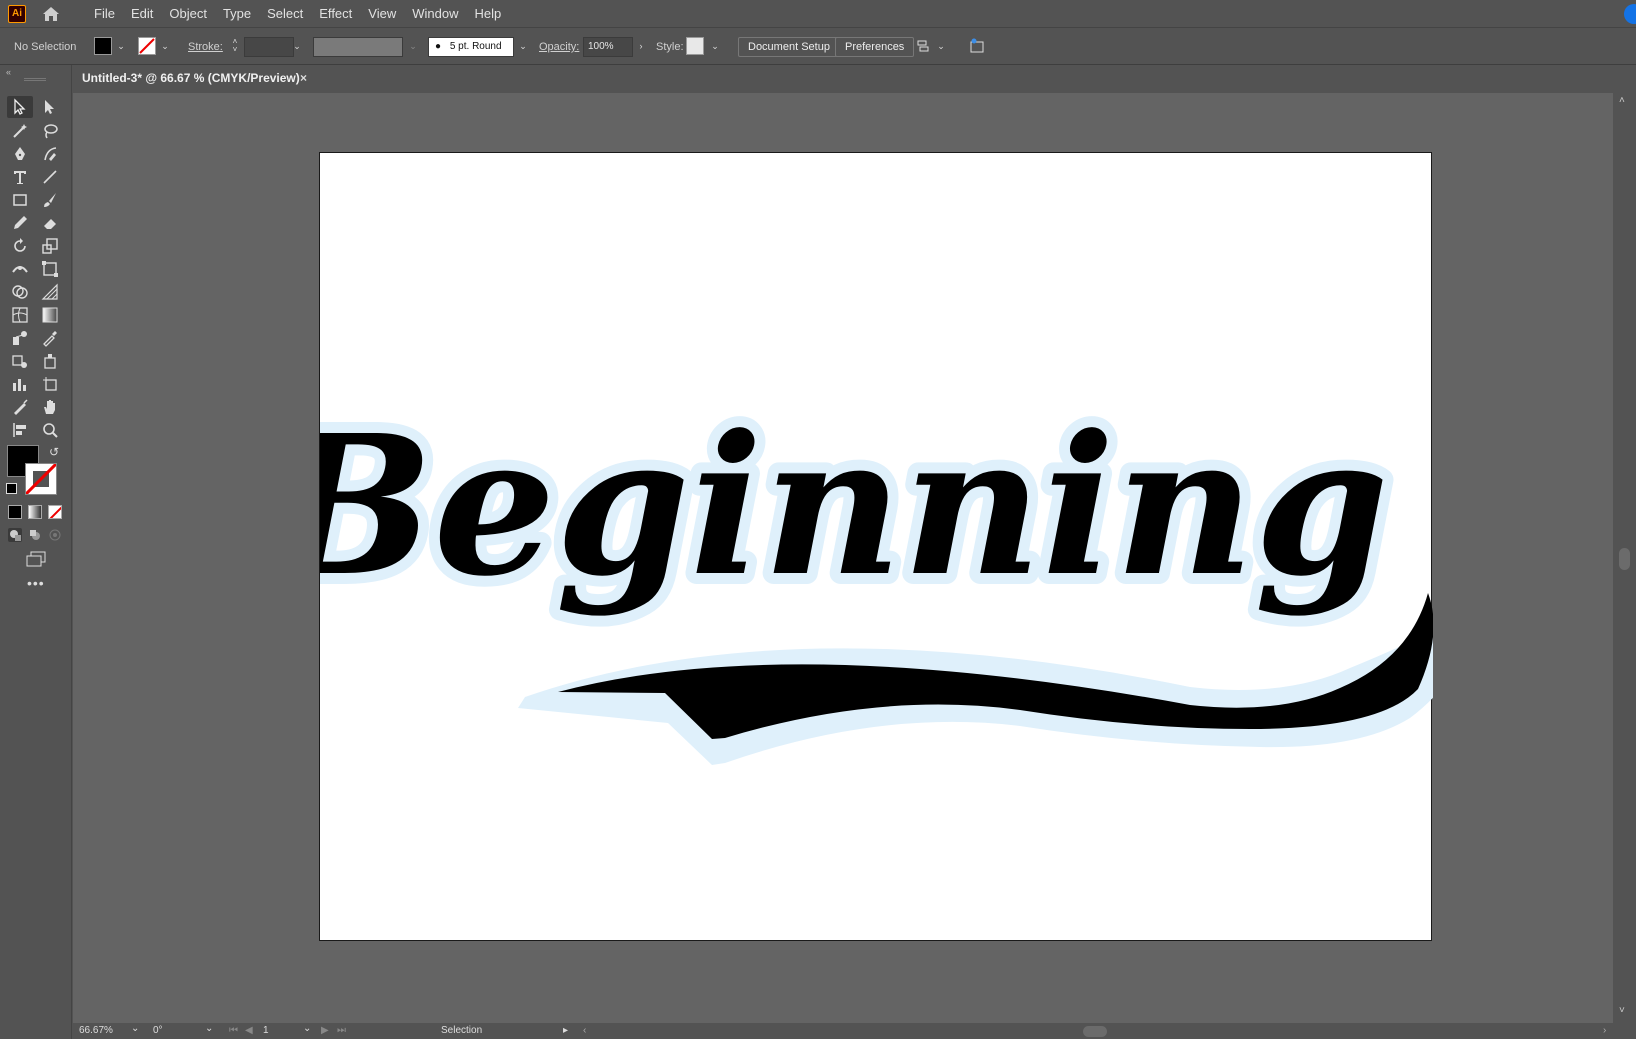 The height and width of the screenshot is (1039, 1636). I want to click on menu-object: Object, so click(188, 14).